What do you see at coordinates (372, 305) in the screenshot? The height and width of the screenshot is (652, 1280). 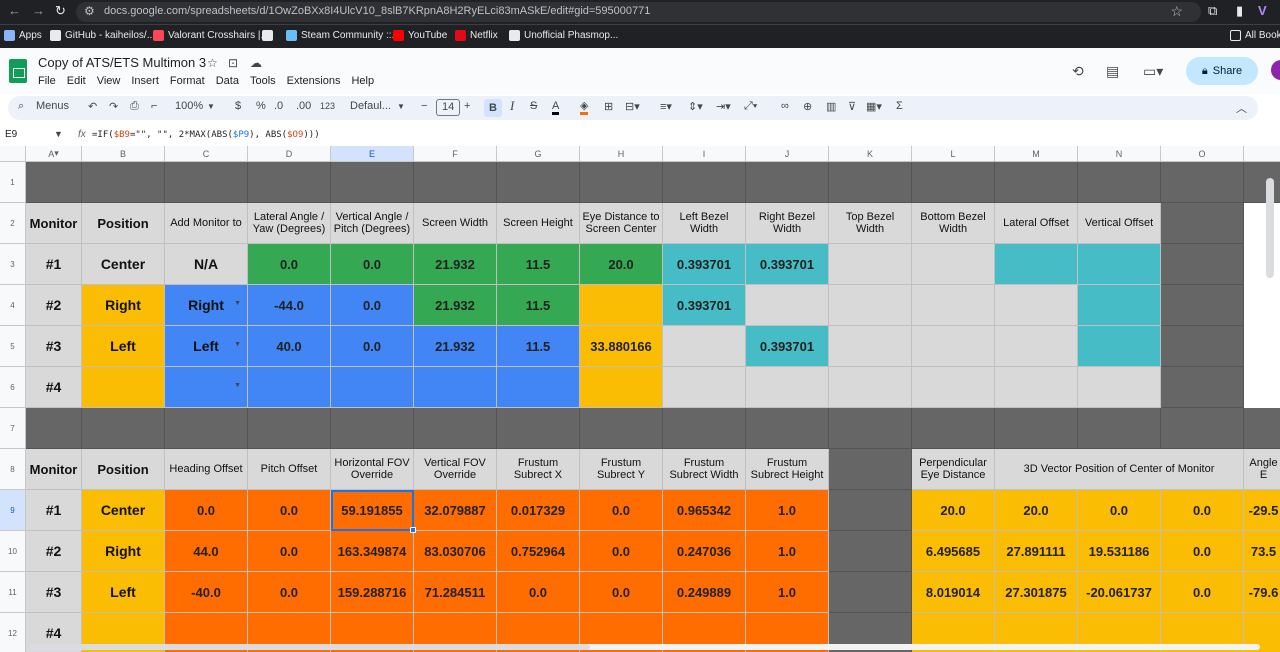 I see `cell-e4: 0.0` at bounding box center [372, 305].